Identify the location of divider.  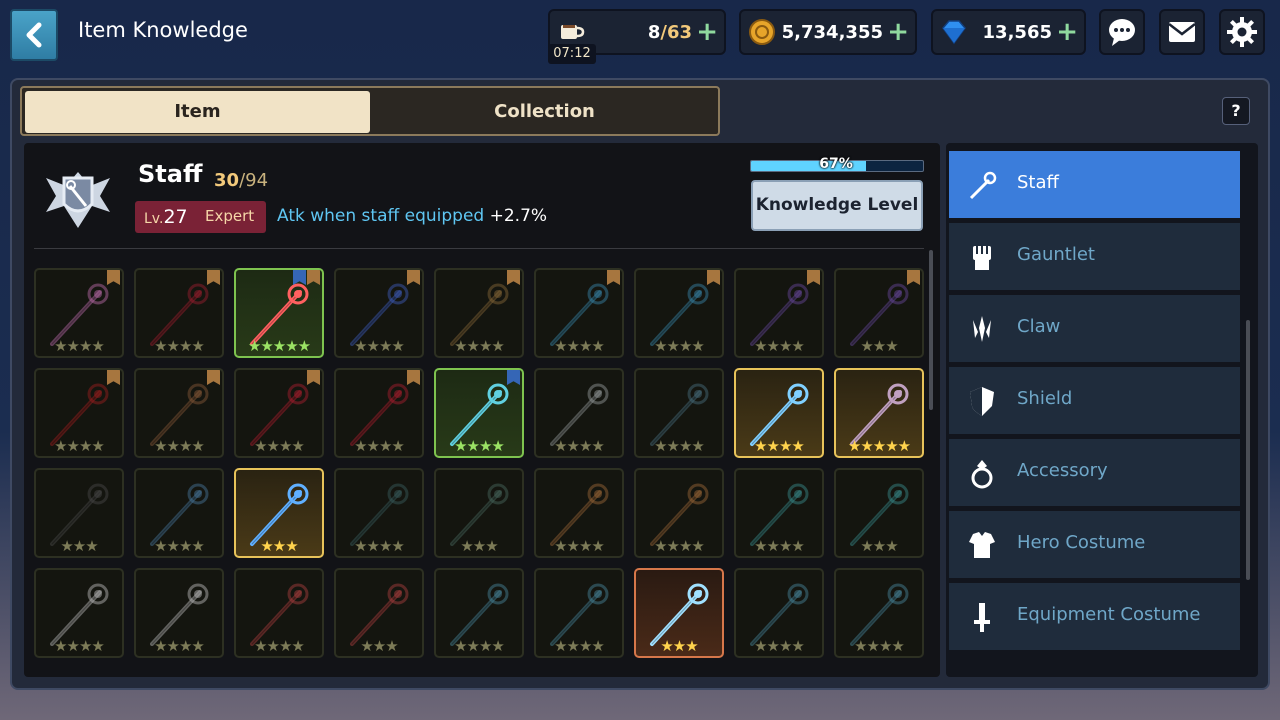
(479, 248).